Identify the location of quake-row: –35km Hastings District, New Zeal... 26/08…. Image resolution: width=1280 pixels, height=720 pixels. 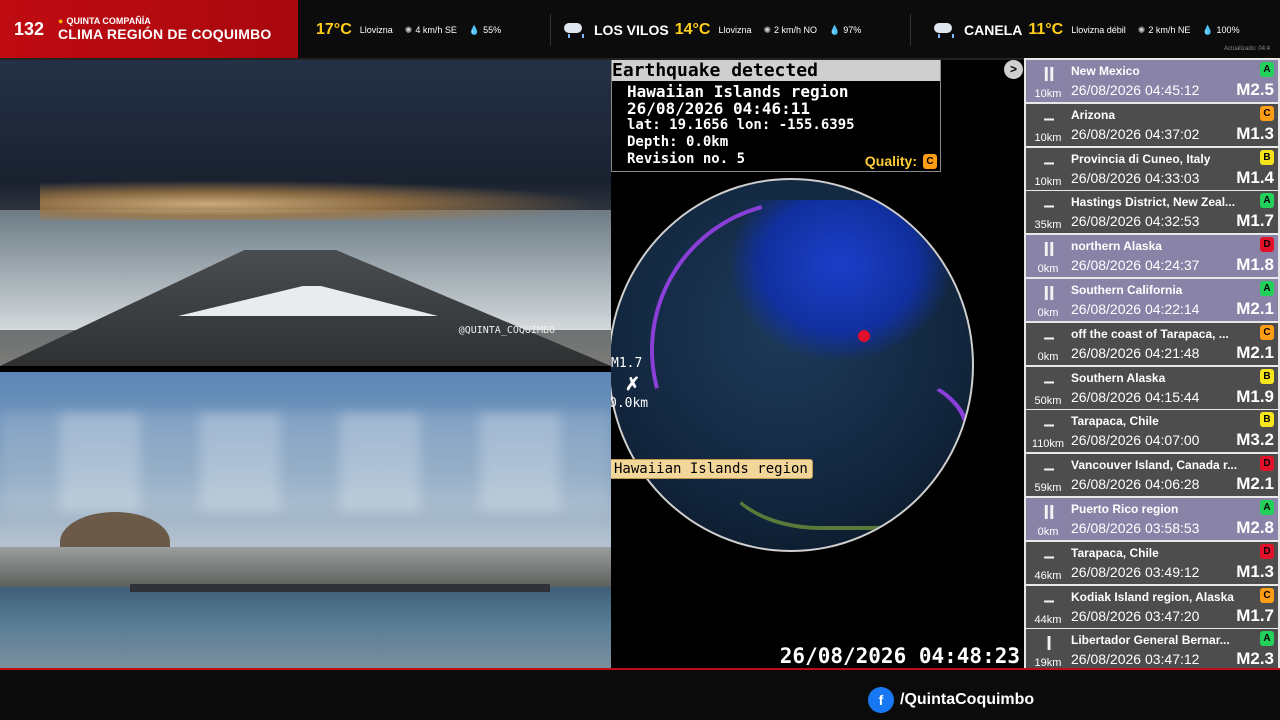
(1152, 212).